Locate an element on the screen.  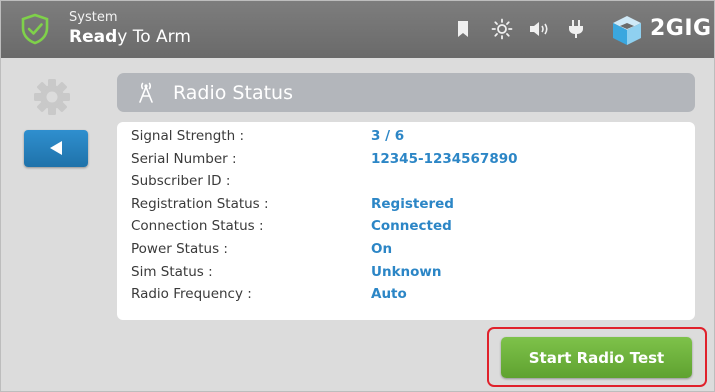
row-value: 3 / 6 is located at coordinates (388, 136).